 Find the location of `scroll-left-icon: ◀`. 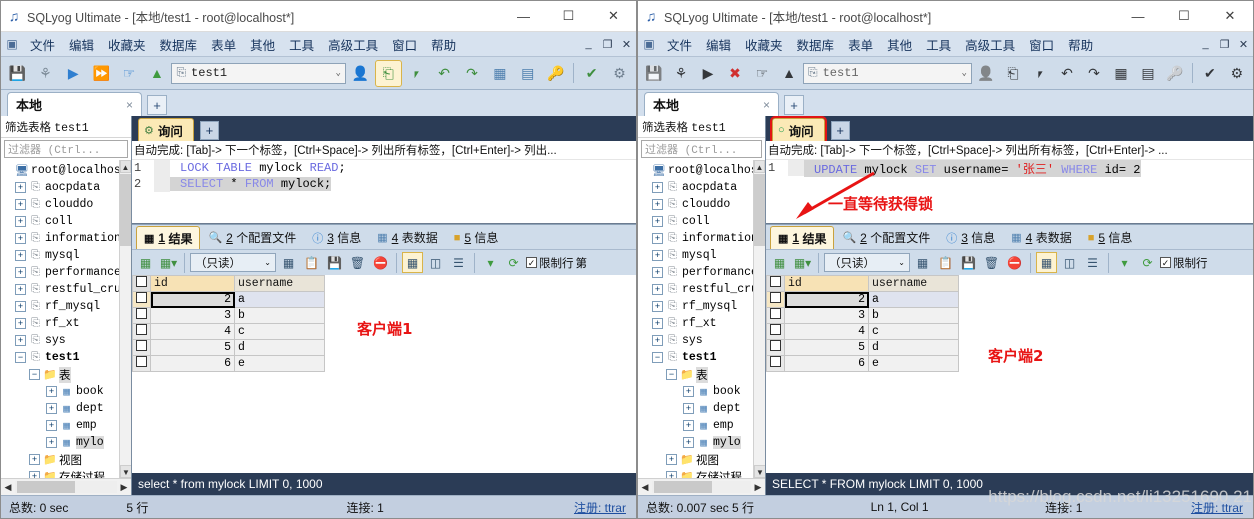

scroll-left-icon: ◀ is located at coordinates (8, 487).